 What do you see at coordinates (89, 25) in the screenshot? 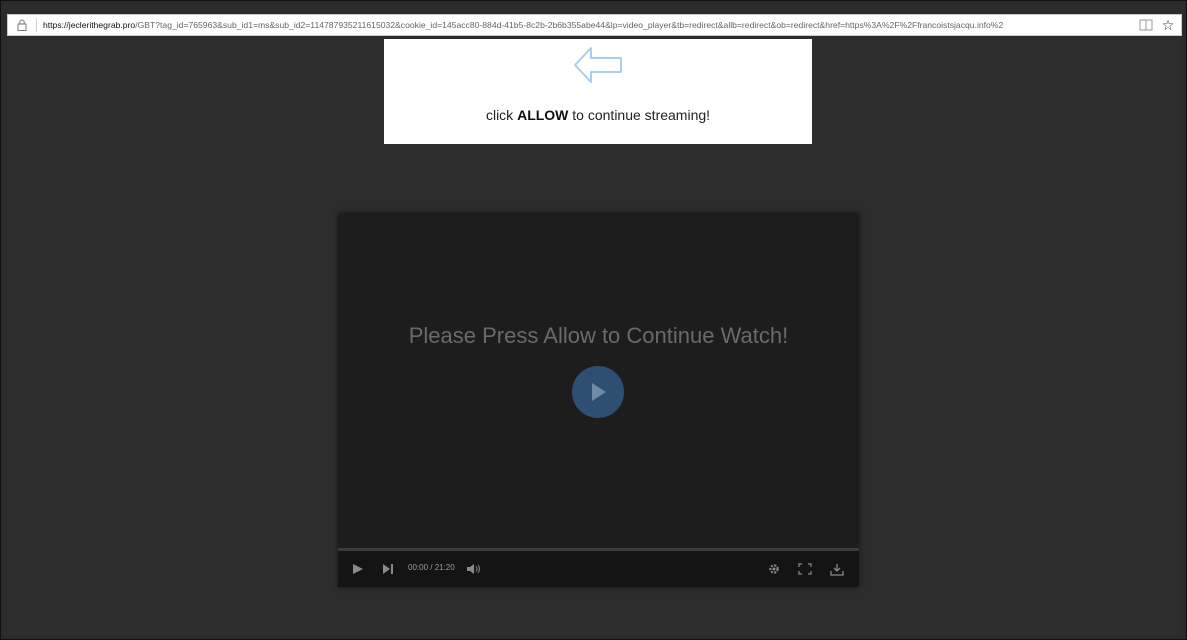
I see `url-host: https://jeclerithegrab.pro` at bounding box center [89, 25].